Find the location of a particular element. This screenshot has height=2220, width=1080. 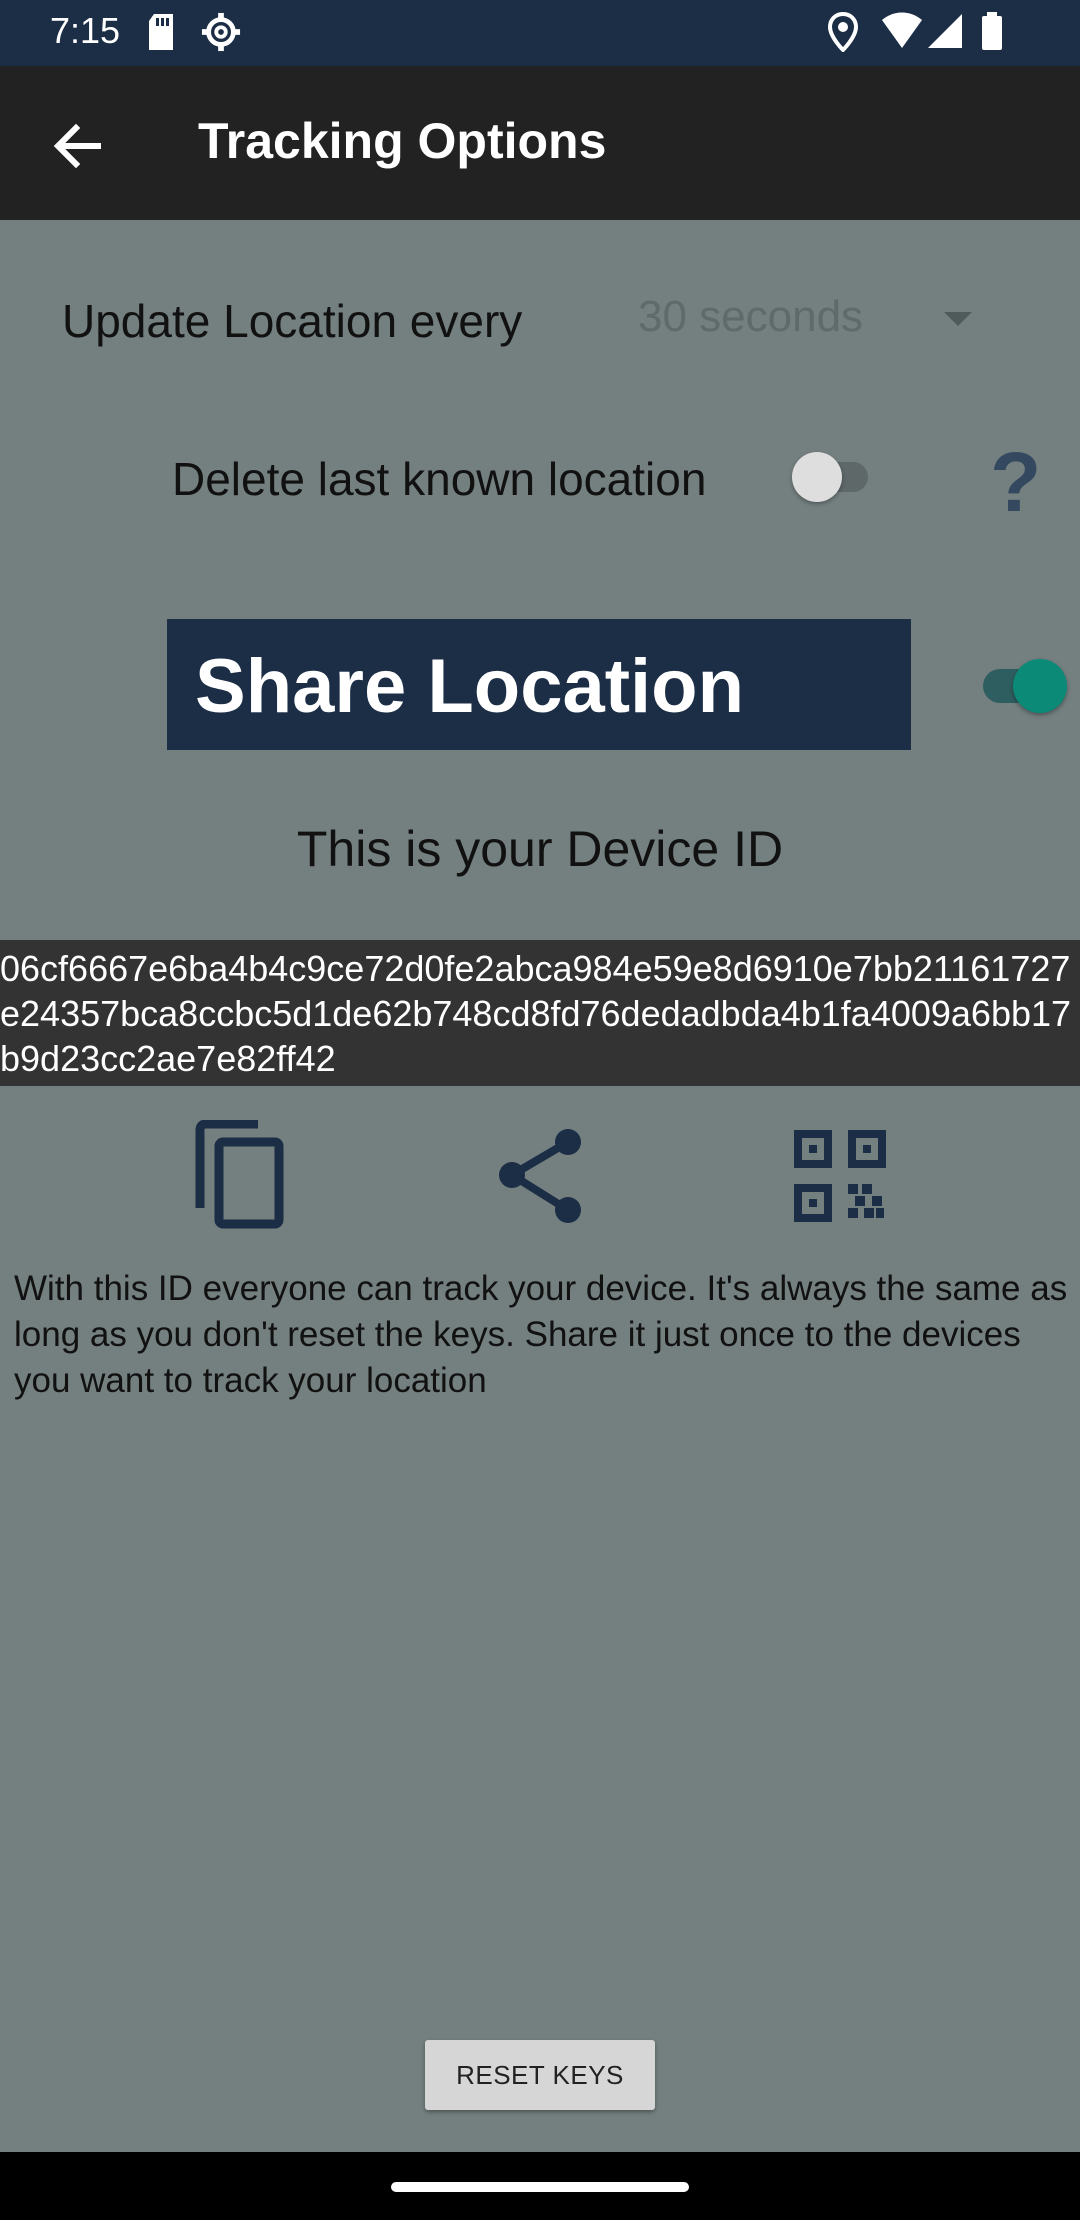

share-location-panel: Share Location is located at coordinates (617, 684).